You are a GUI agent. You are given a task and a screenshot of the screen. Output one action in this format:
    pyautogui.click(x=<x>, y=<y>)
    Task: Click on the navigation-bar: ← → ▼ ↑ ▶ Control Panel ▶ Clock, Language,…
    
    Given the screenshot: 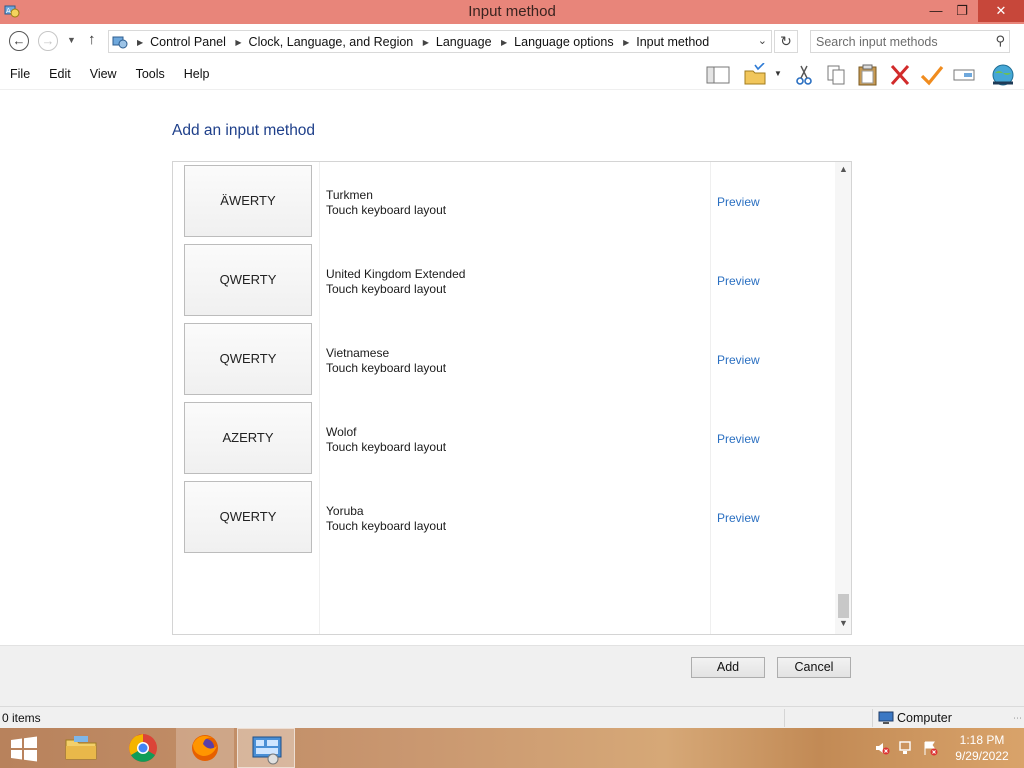 What is the action you would take?
    pyautogui.click(x=512, y=42)
    